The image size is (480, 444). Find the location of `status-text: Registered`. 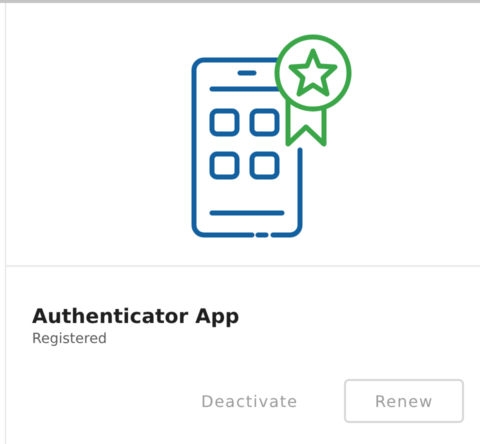

status-text: Registered is located at coordinates (70, 339).